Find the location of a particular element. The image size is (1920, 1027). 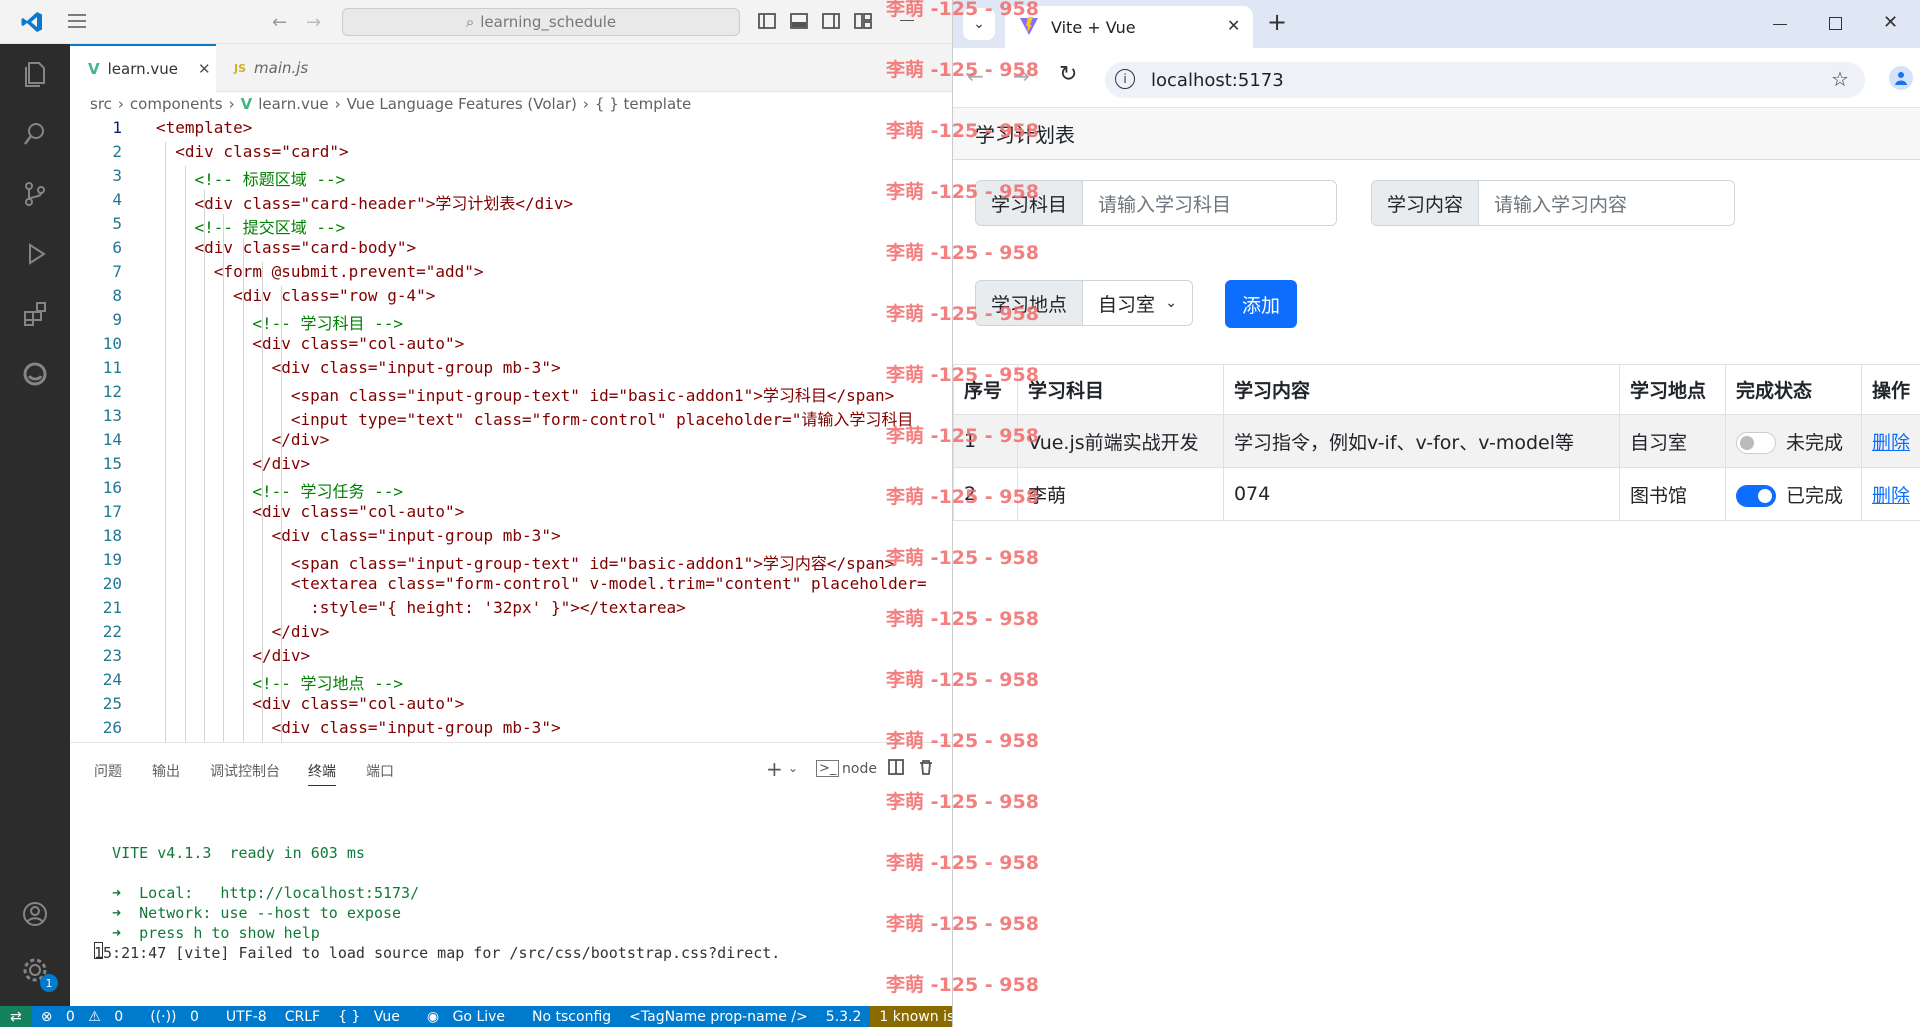

row-action-cell: 删除 is located at coordinates (1890, 494).